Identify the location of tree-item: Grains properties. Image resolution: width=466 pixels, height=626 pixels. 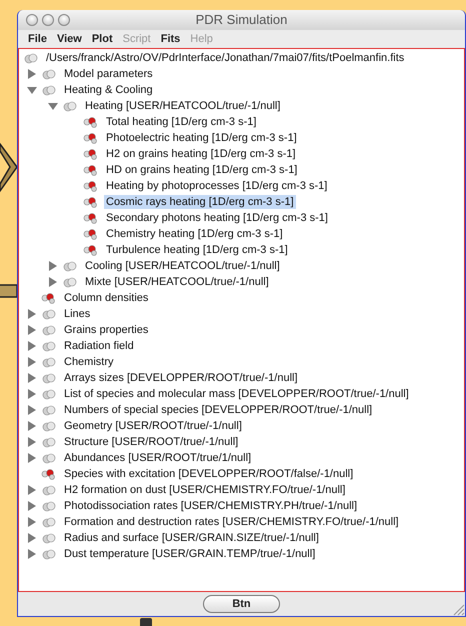
(106, 330).